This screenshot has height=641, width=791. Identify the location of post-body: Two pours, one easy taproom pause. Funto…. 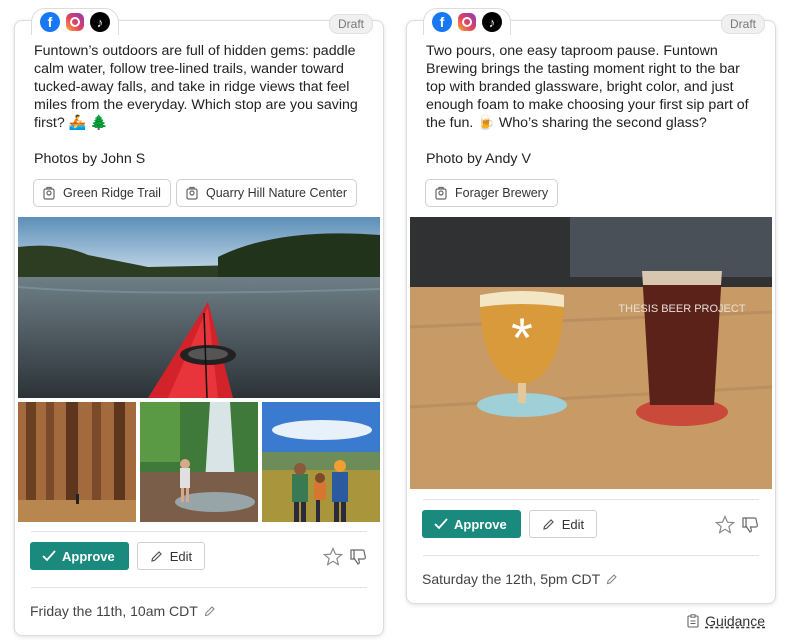
(591, 87).